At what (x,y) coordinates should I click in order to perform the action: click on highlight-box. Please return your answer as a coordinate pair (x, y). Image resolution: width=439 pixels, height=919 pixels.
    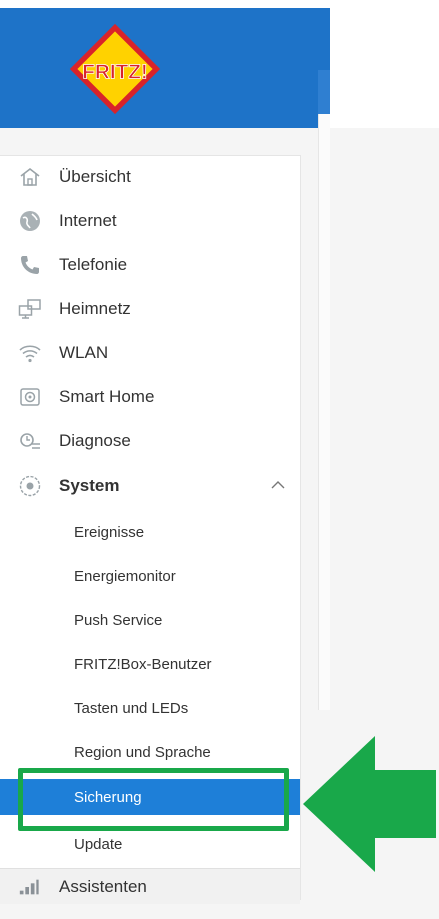
    Looking at the image, I should click on (153, 799).